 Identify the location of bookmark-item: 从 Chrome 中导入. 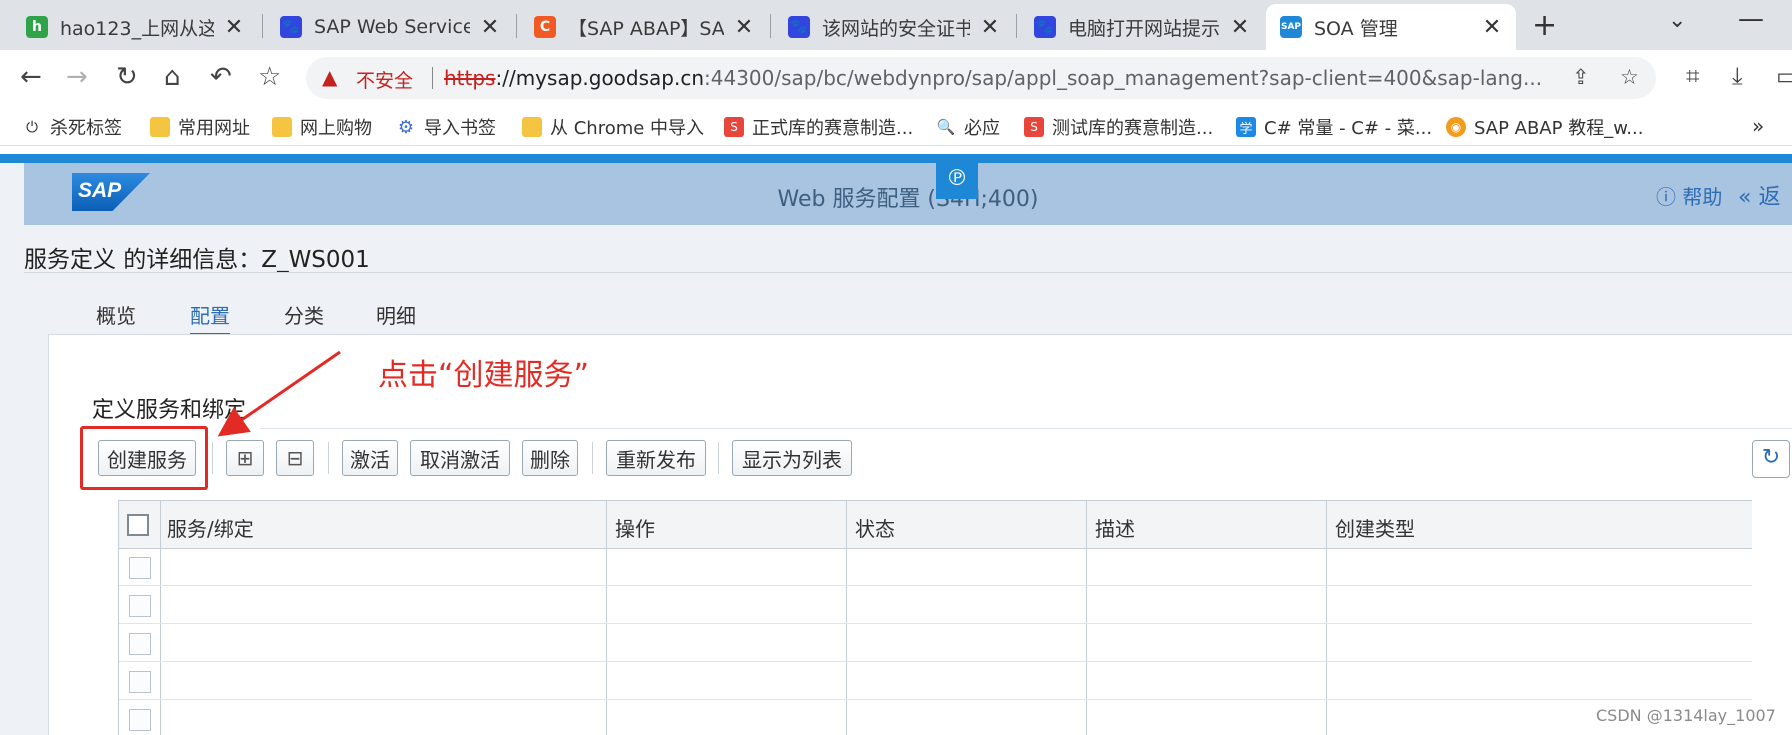
(613, 127).